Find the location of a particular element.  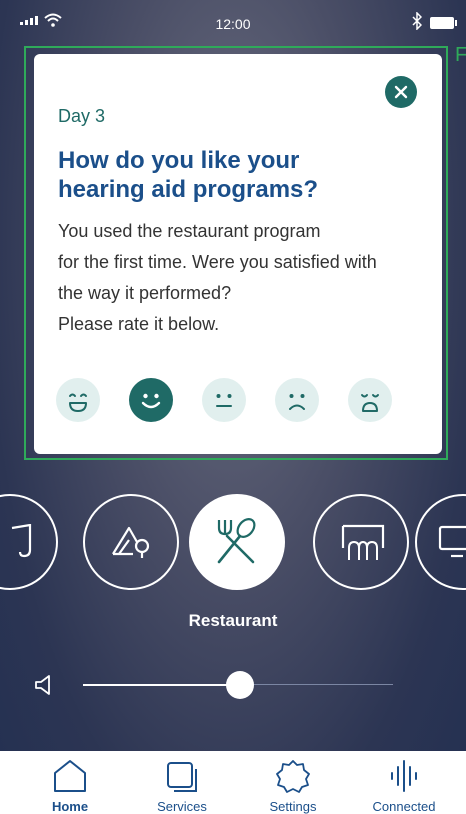

volume-icon is located at coordinates (42, 685).